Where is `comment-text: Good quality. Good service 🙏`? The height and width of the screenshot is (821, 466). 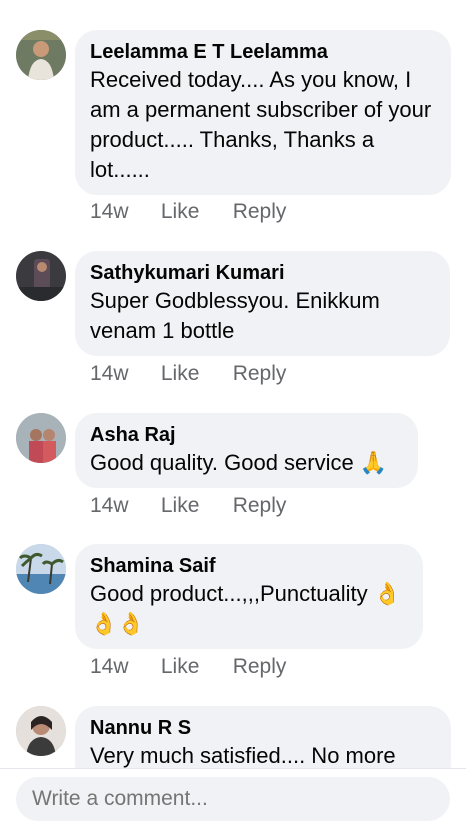
comment-text: Good quality. Good service 🙏 is located at coordinates (246, 463).